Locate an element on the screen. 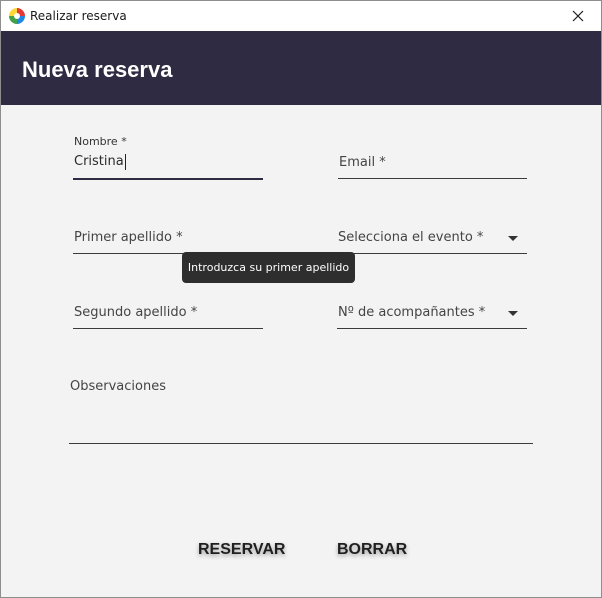  acompanantes-placeholder: Nº de acompañantes * is located at coordinates (412, 312).